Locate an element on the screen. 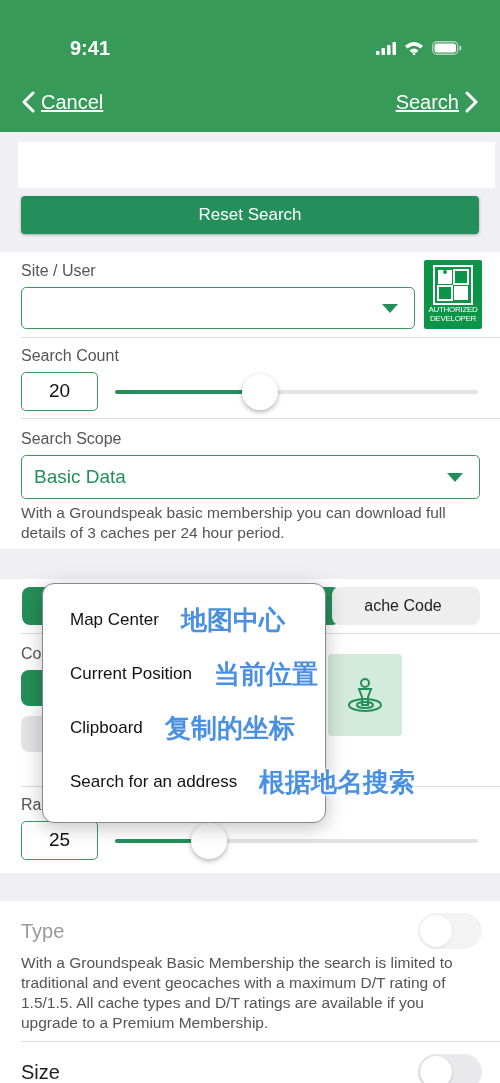  count-field: 20 is located at coordinates (59, 391).